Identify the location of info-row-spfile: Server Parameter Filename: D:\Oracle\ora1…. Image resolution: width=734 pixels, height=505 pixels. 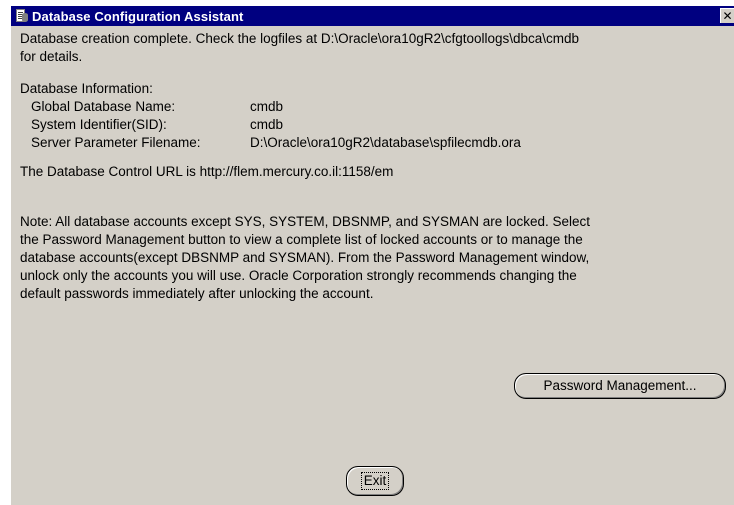
(276, 143).